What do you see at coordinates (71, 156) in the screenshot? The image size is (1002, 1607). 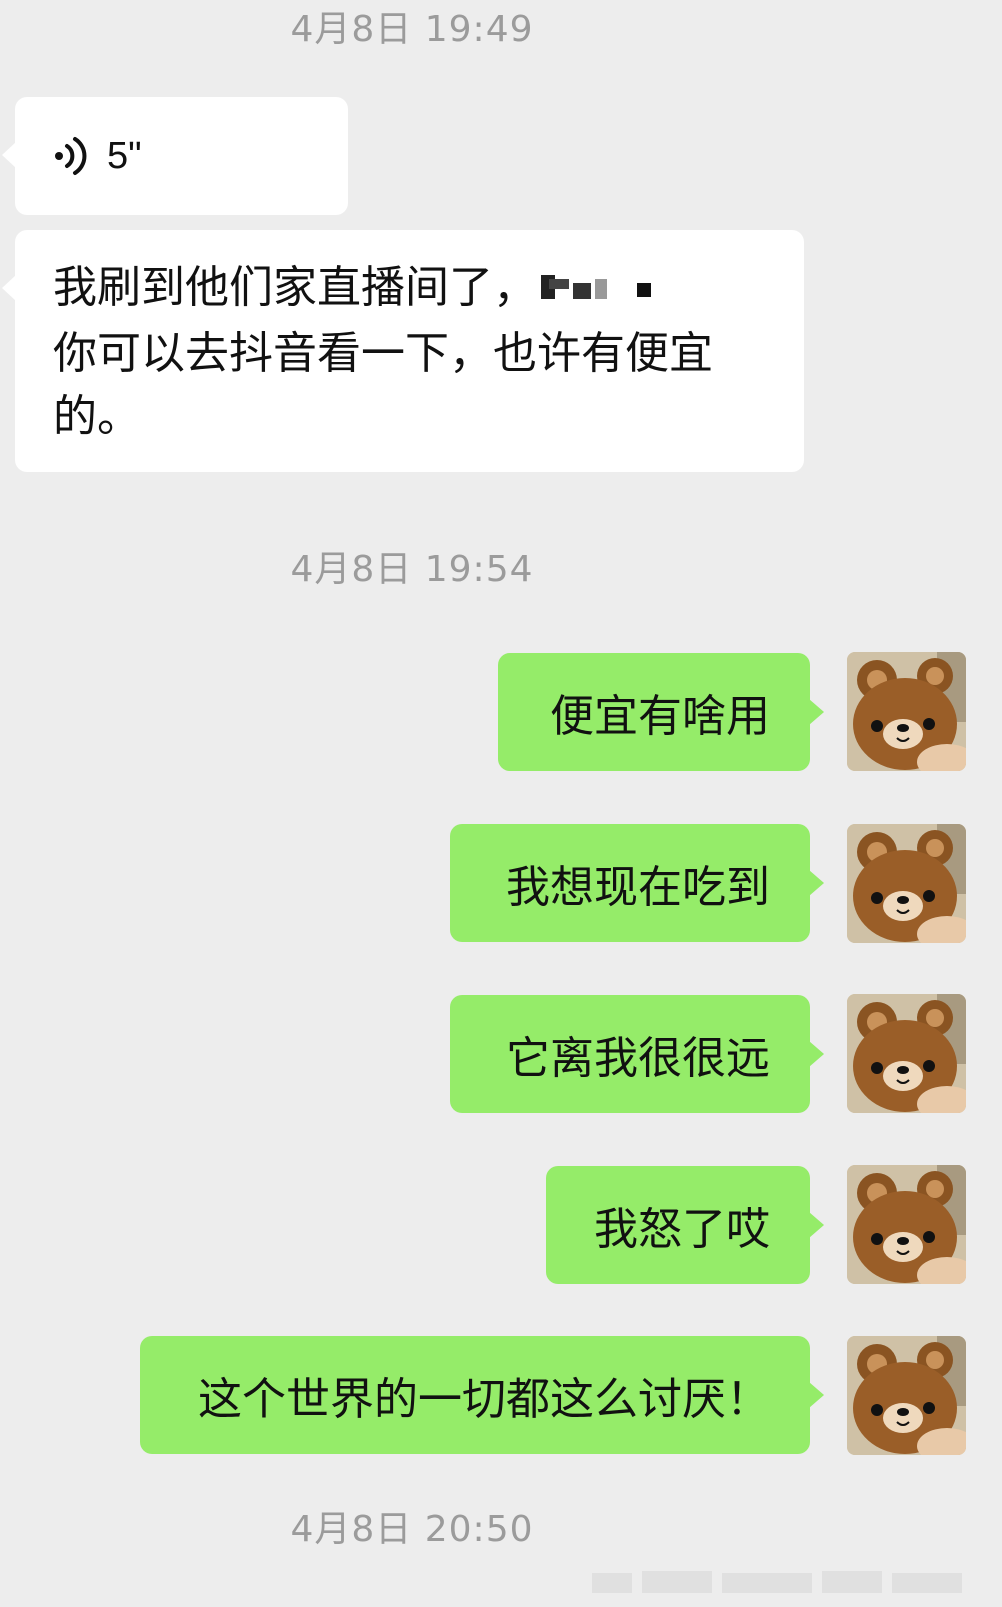 I see `voice-wave-icon` at bounding box center [71, 156].